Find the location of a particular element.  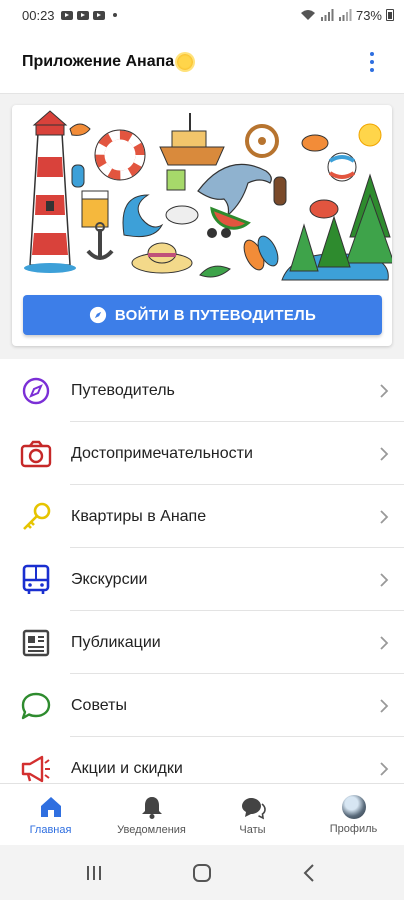

bottom-navigation: Главная Уведомления Чаты Профиль is located at coordinates (202, 814).